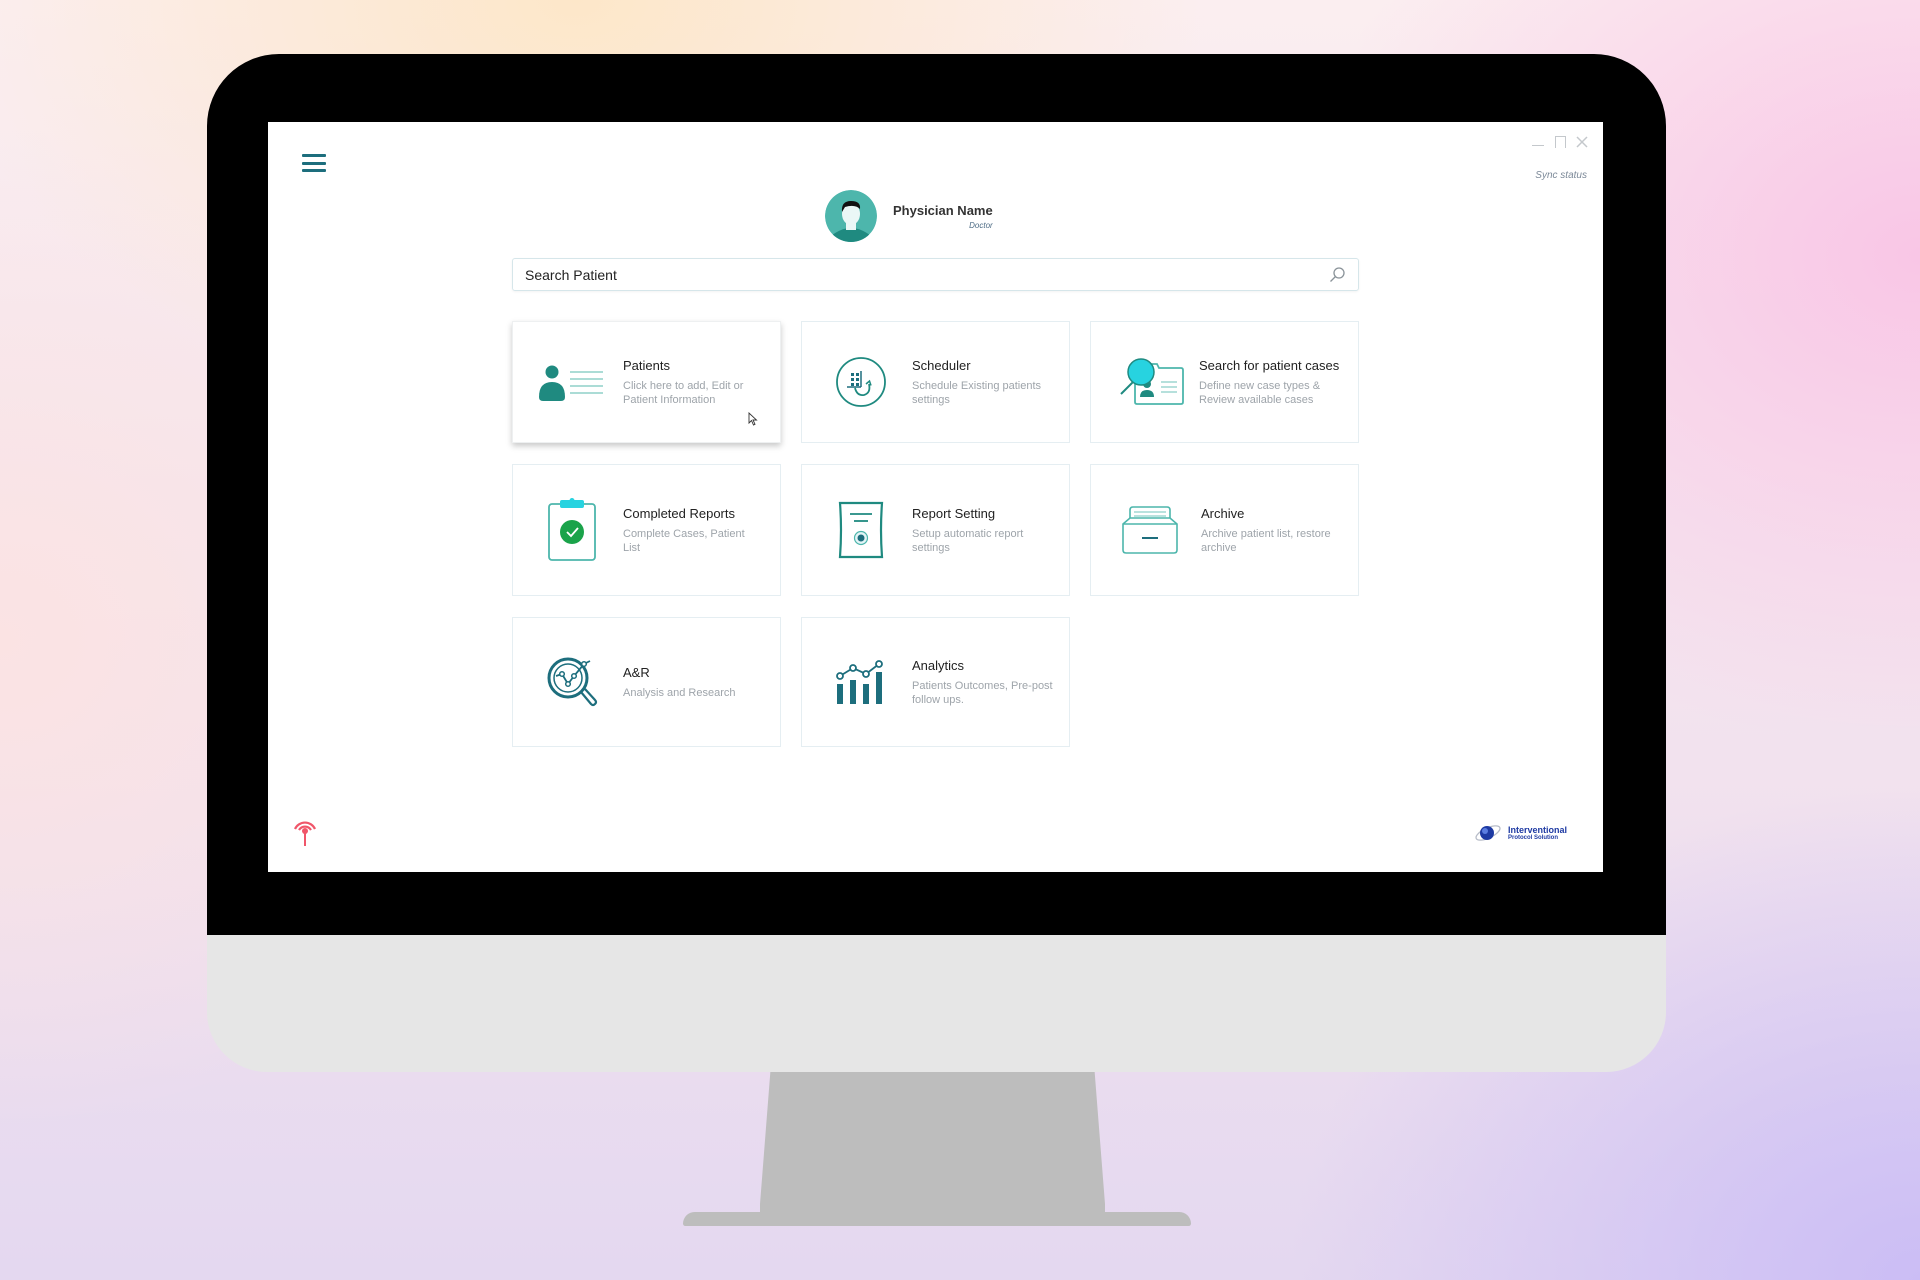  Describe the element at coordinates (571, 383) in the screenshot. I see `patient-list-icon` at that location.